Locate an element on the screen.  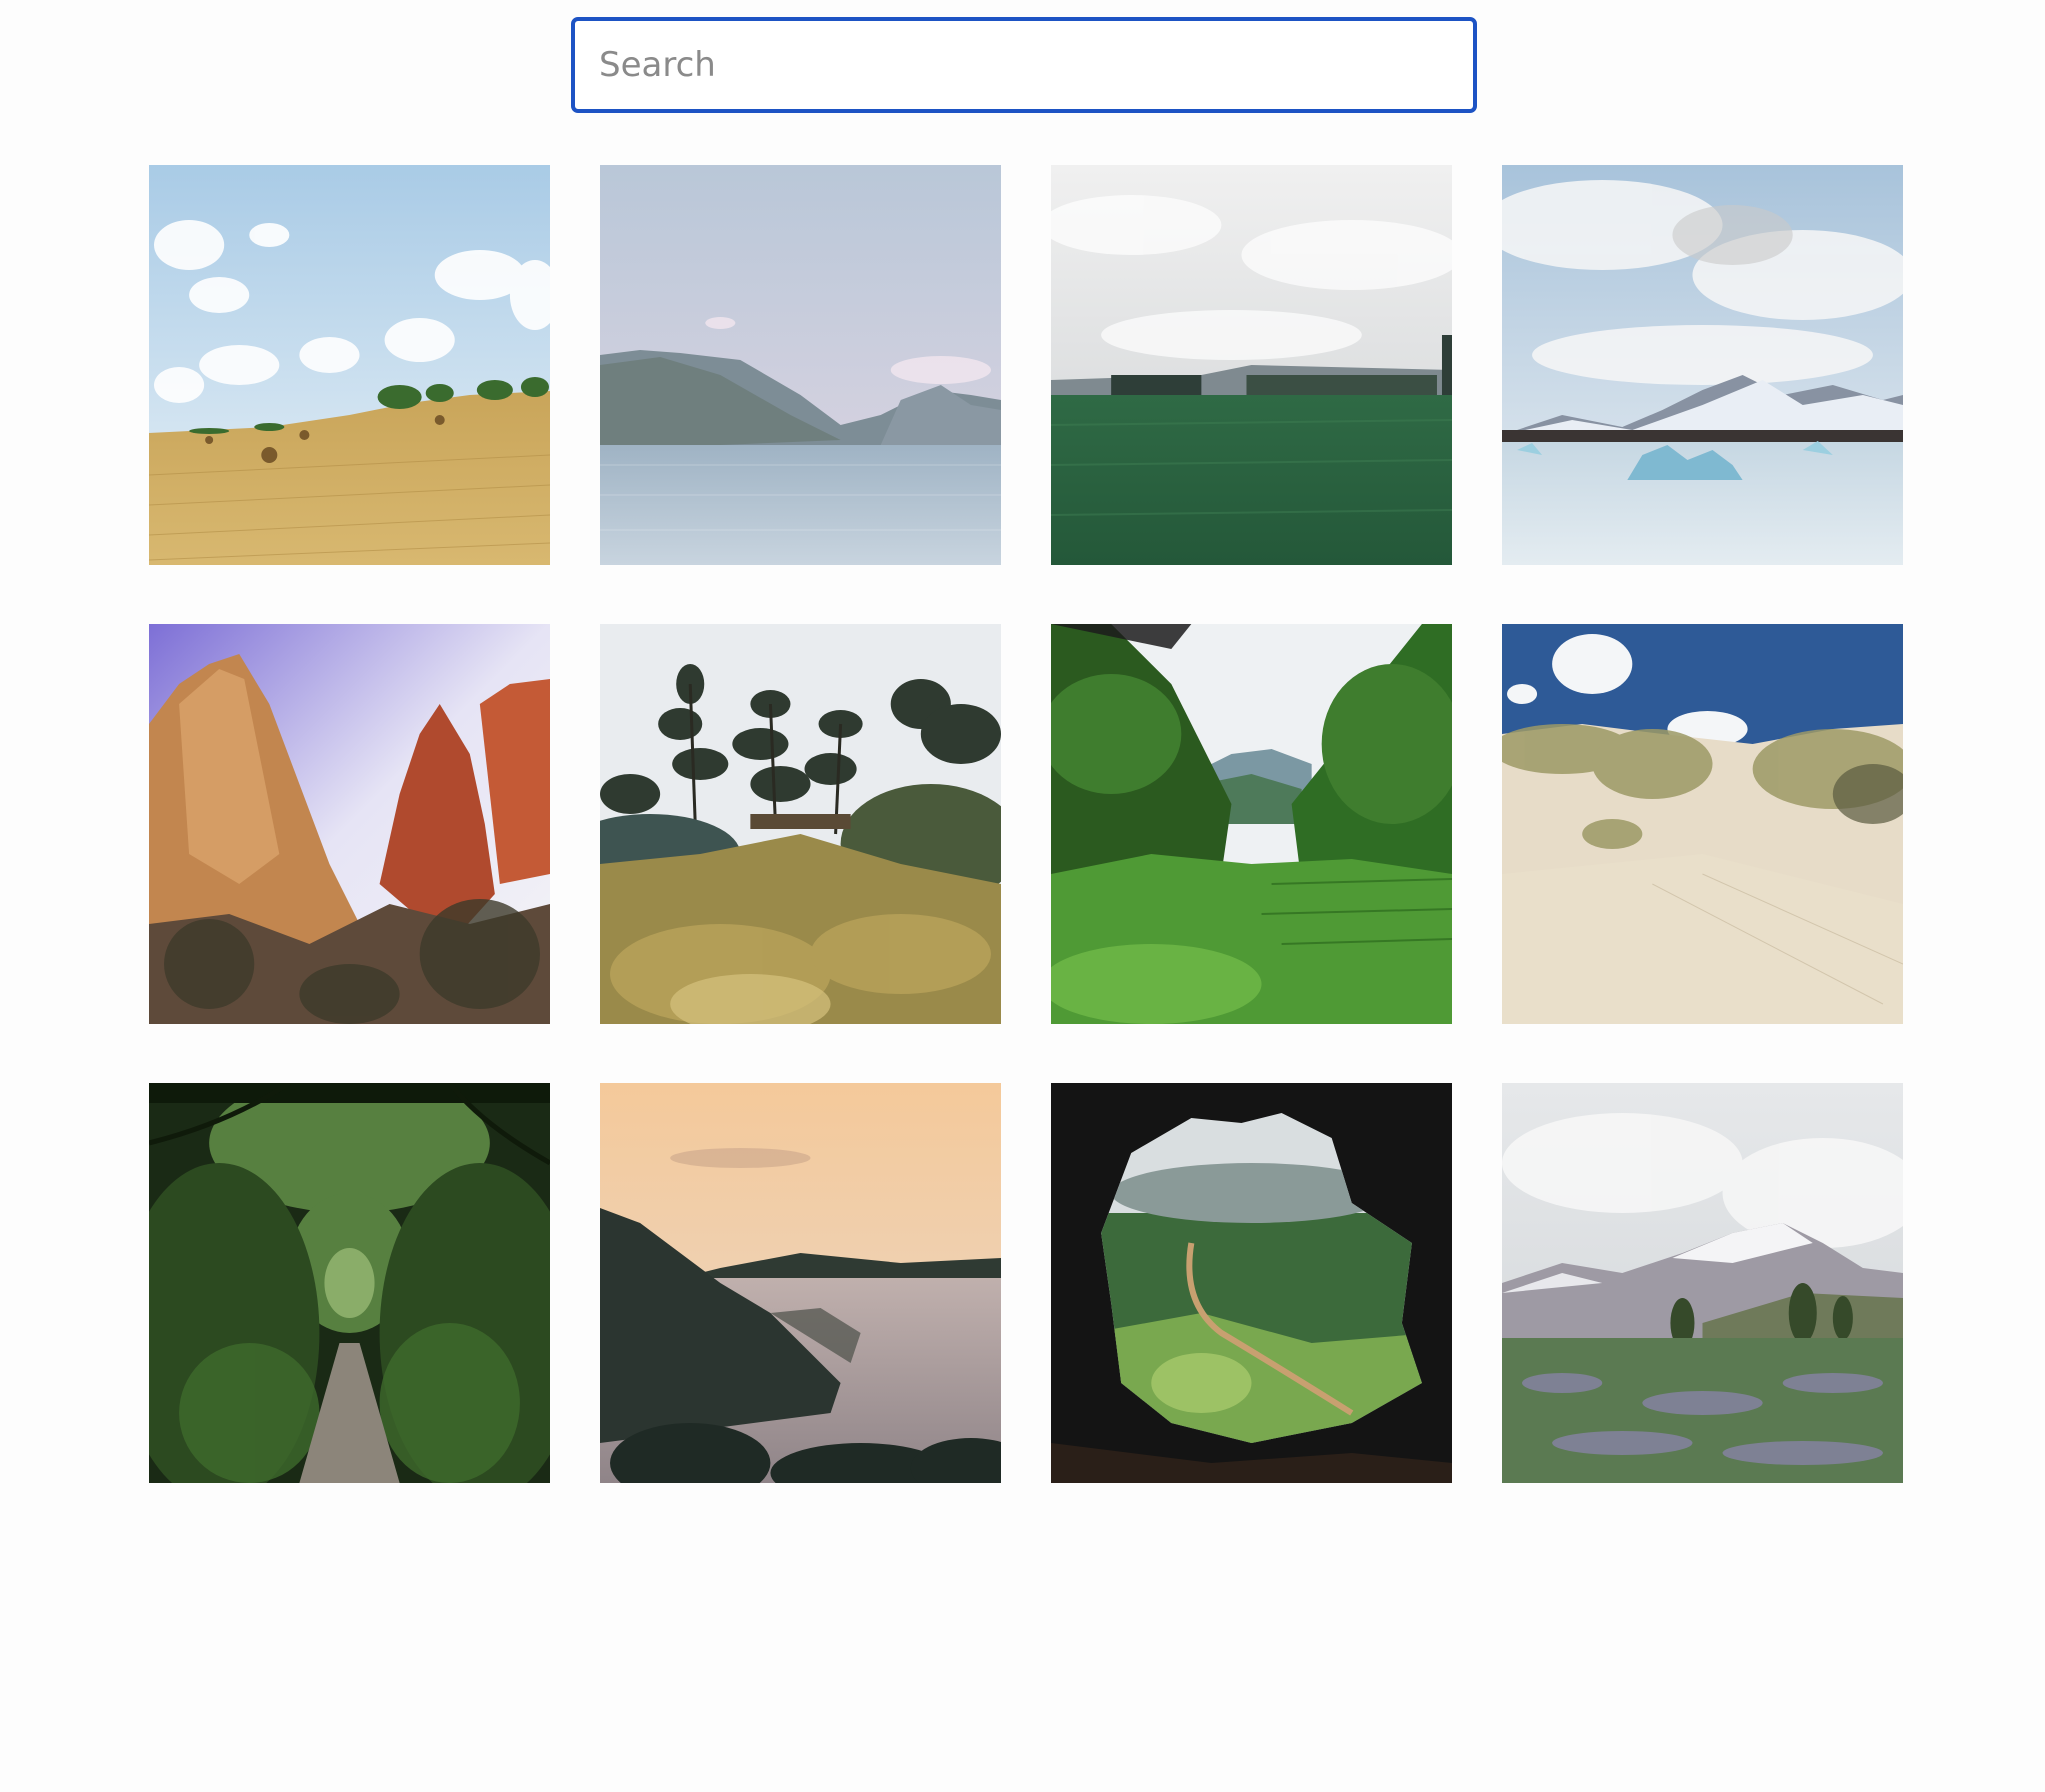
search-input is located at coordinates (1024, 65).